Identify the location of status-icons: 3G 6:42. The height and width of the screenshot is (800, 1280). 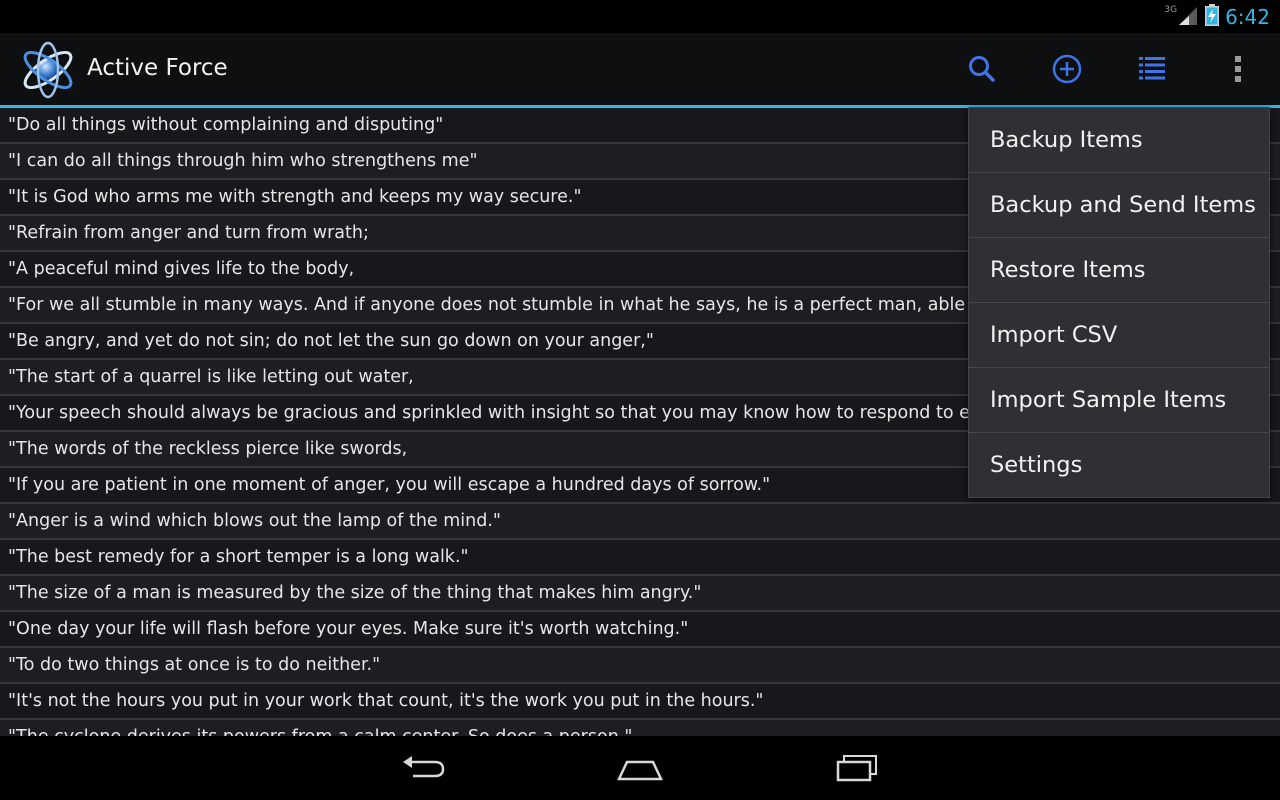
(1217, 16).